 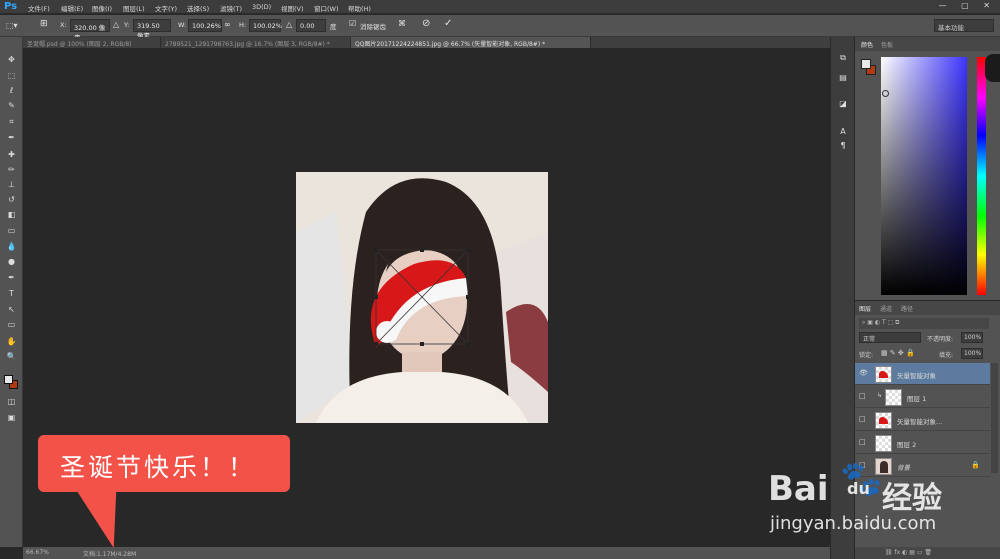 I want to click on tab-paths: 路径, so click(x=907, y=308).